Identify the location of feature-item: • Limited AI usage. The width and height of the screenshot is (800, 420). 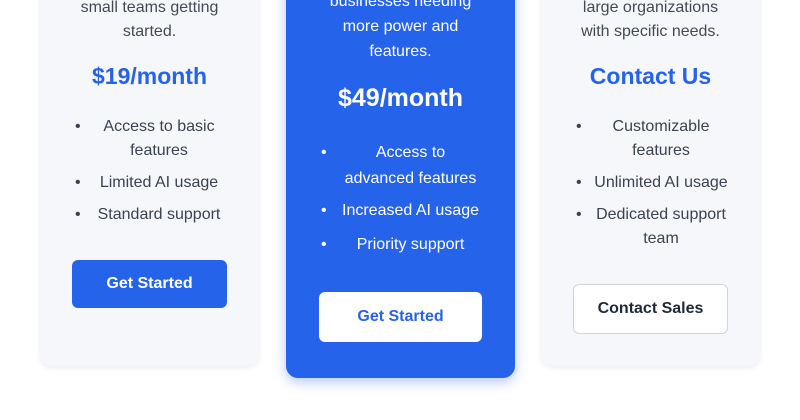
(151, 183).